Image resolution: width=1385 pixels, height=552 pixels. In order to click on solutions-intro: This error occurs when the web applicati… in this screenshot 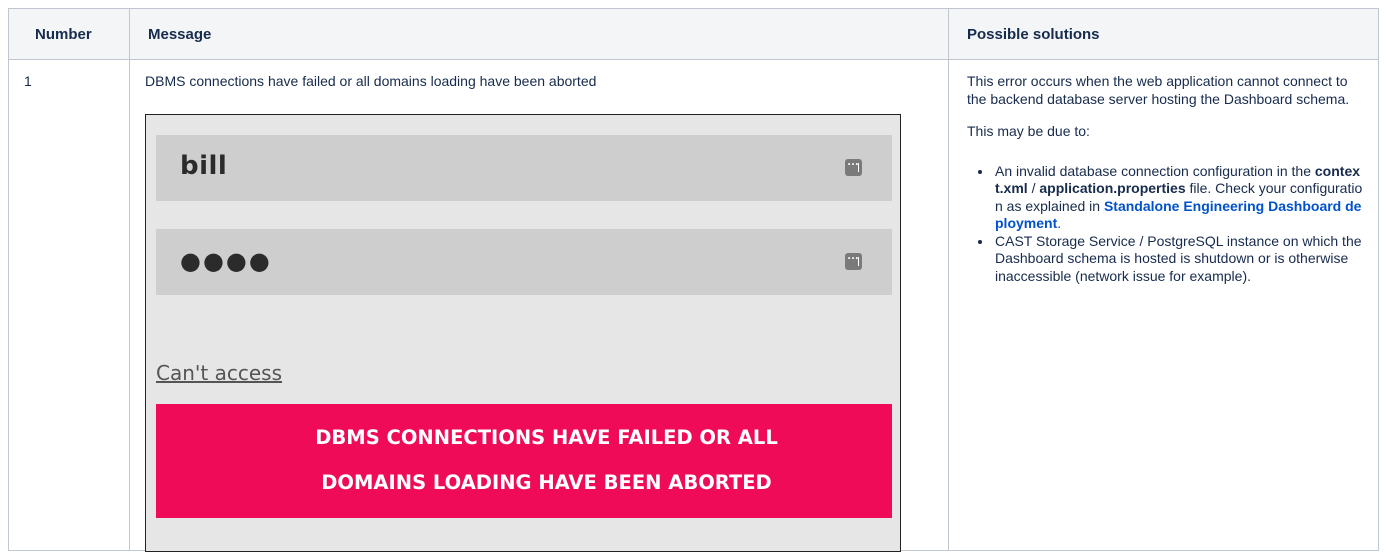, I will do `click(1158, 90)`.